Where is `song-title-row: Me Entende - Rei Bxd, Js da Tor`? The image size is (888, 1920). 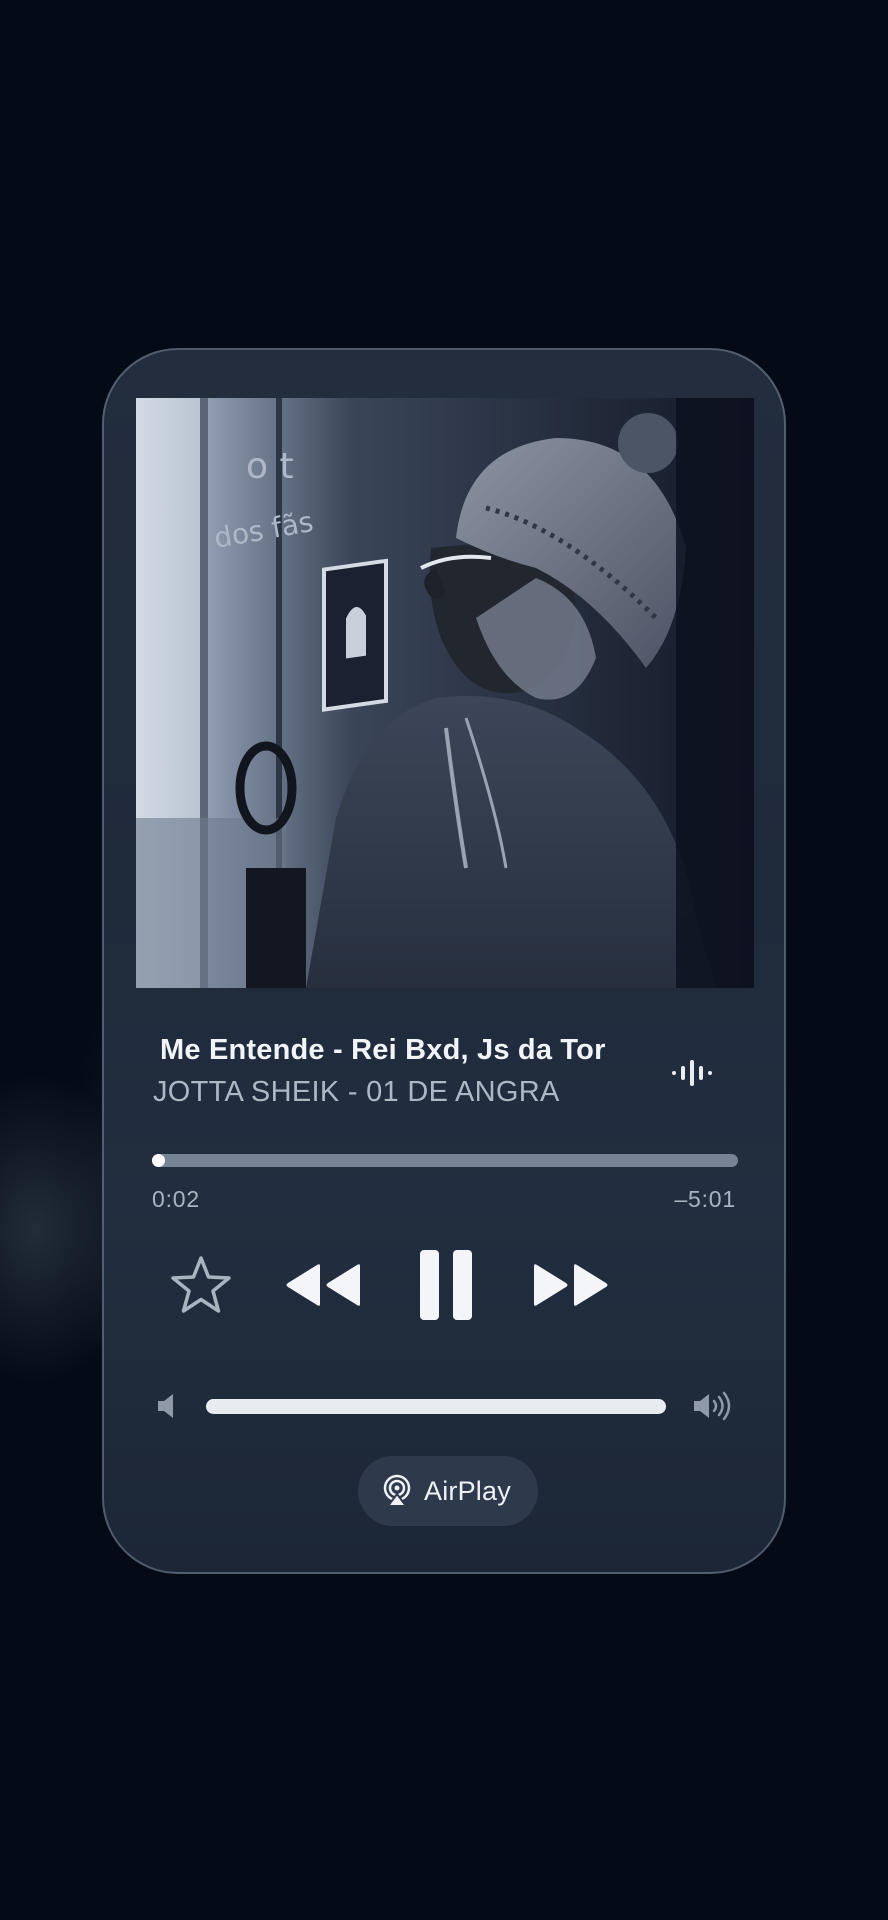
song-title-row: Me Entende - Rei Bxd, Js da Tor is located at coordinates (399, 1055).